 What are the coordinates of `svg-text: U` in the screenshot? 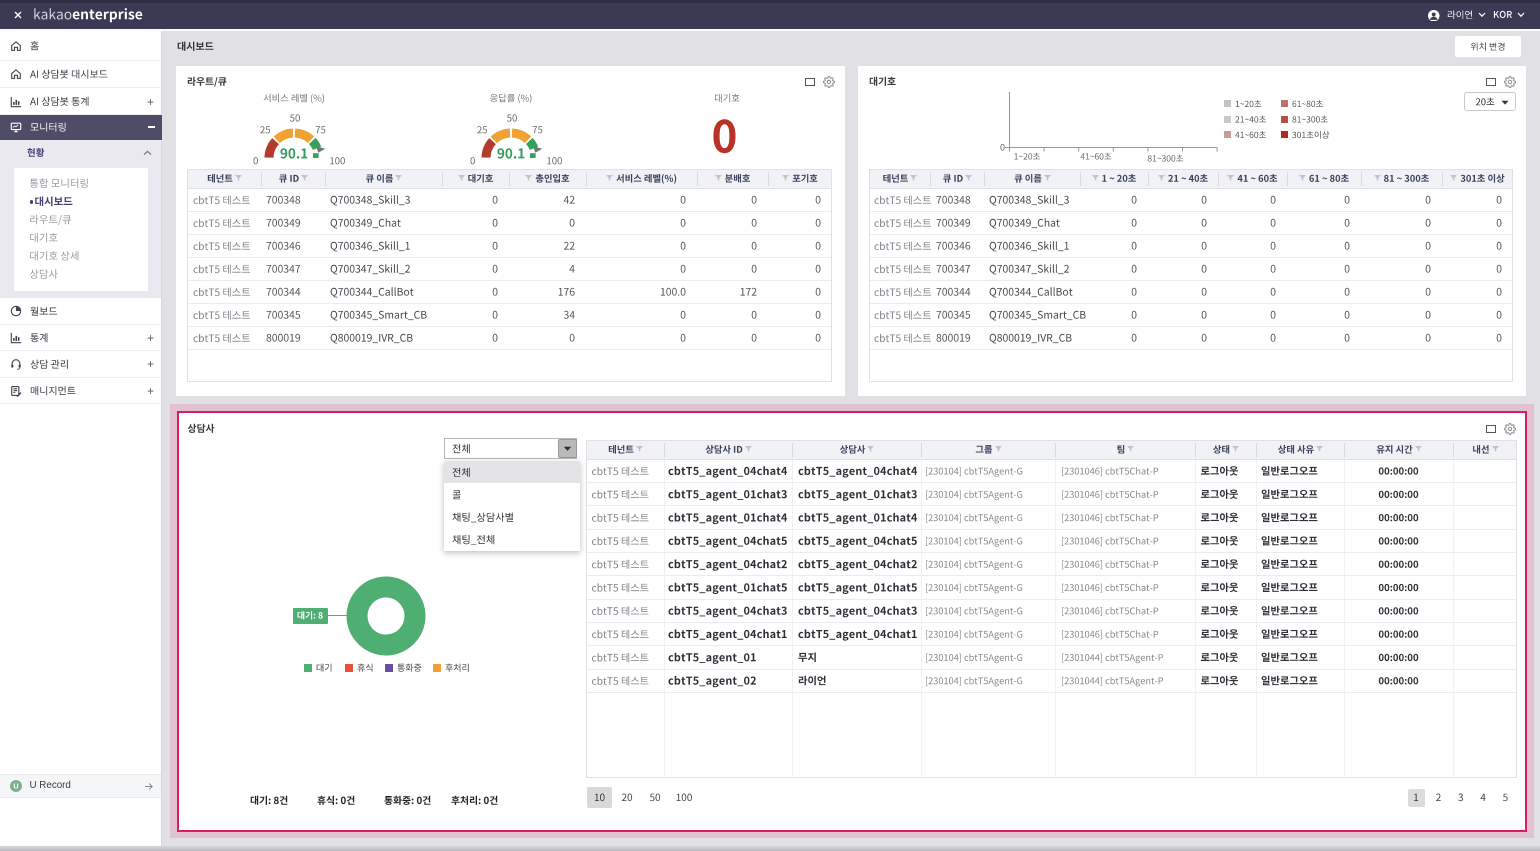 It's located at (15, 786).